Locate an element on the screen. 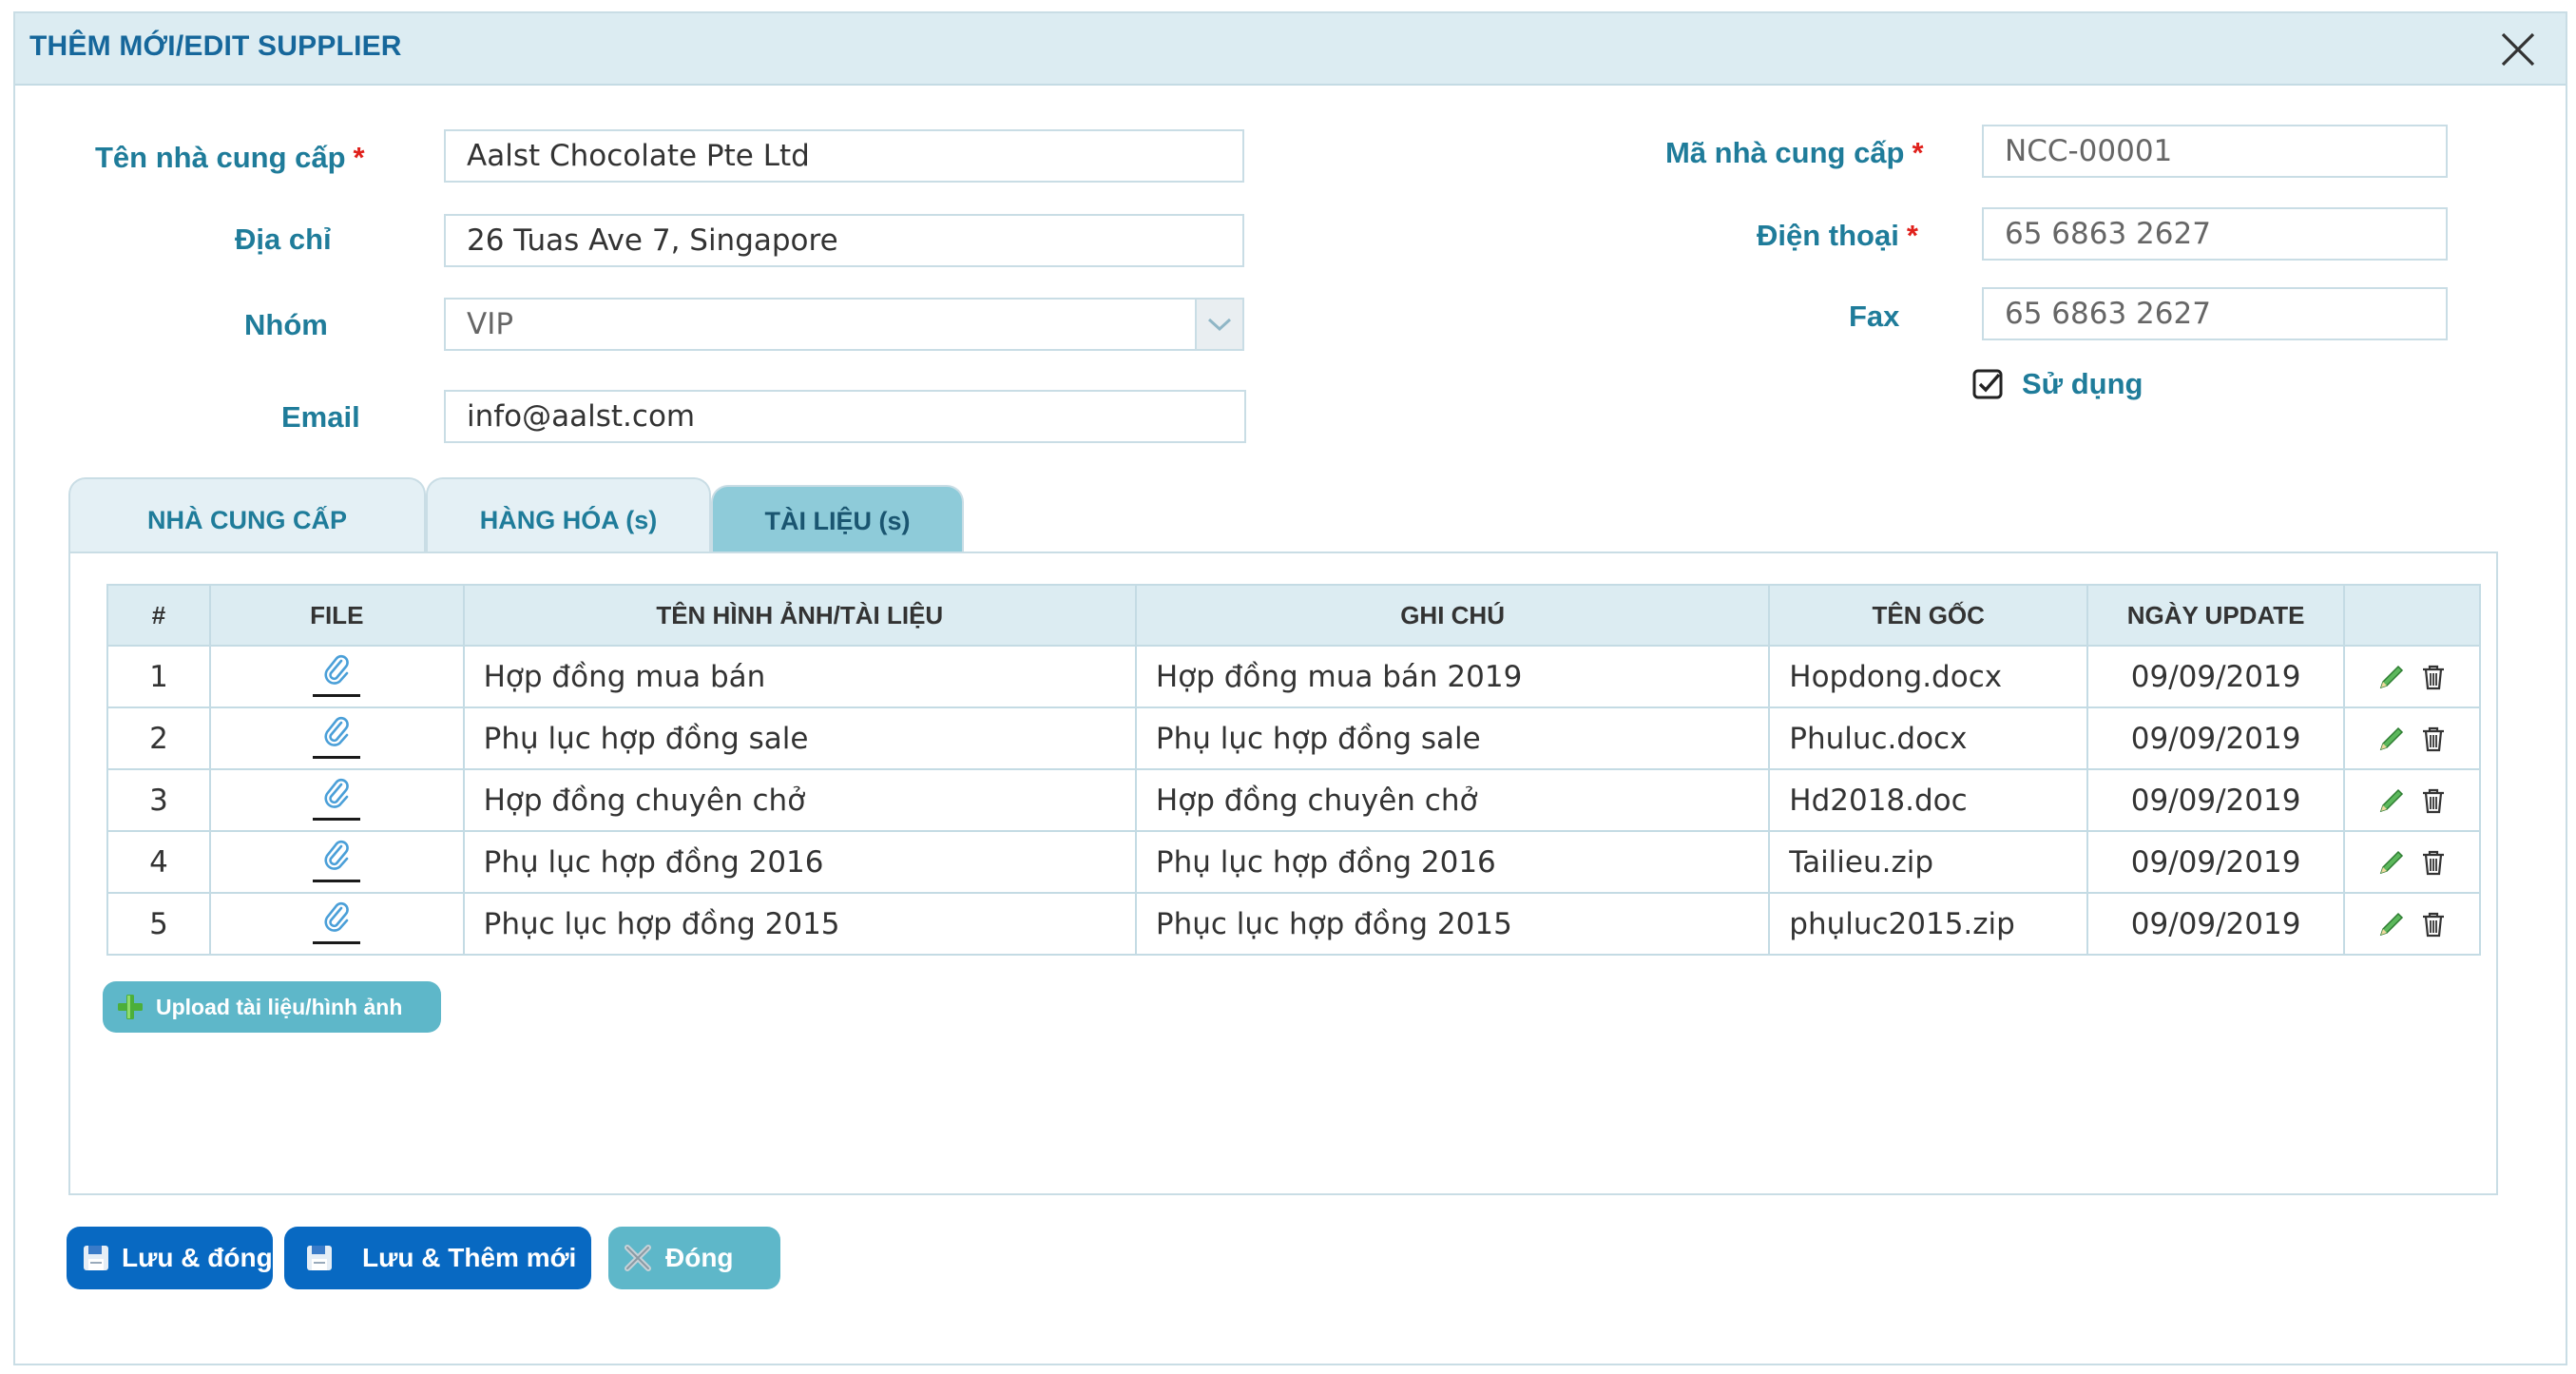  row-original-name: Hopdong.docx is located at coordinates (1928, 676).